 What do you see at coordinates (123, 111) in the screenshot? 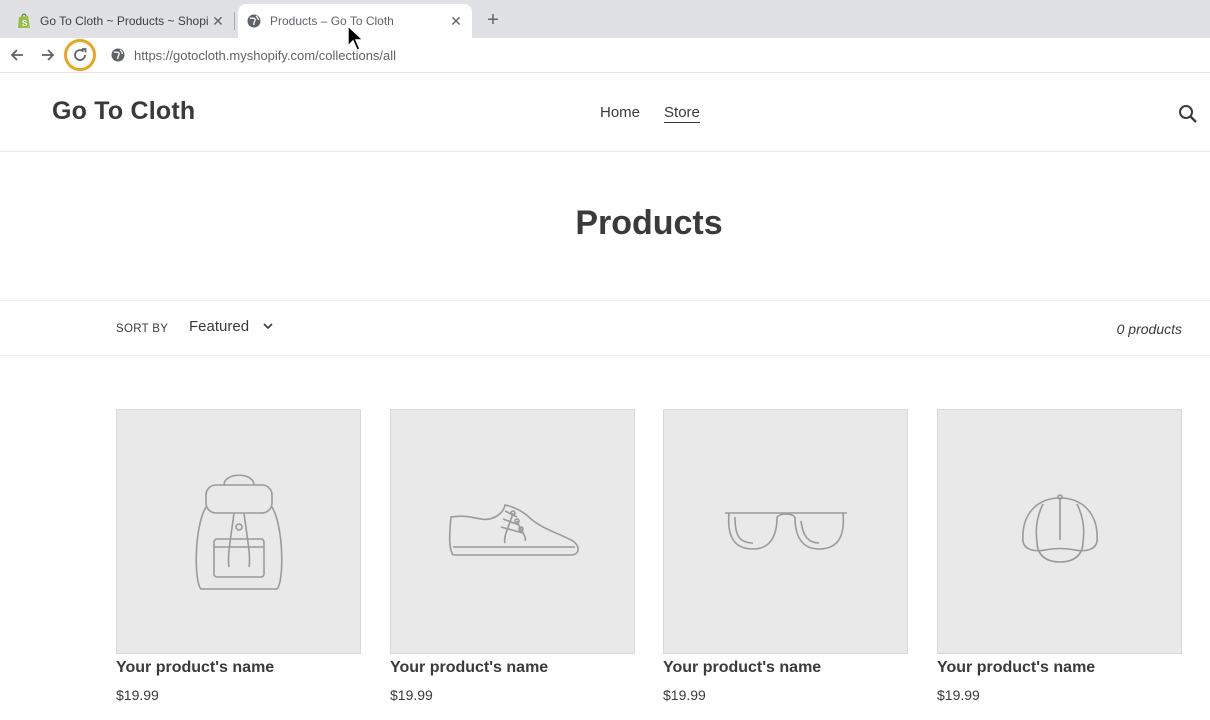
I see `site-logo: Go To Cloth` at bounding box center [123, 111].